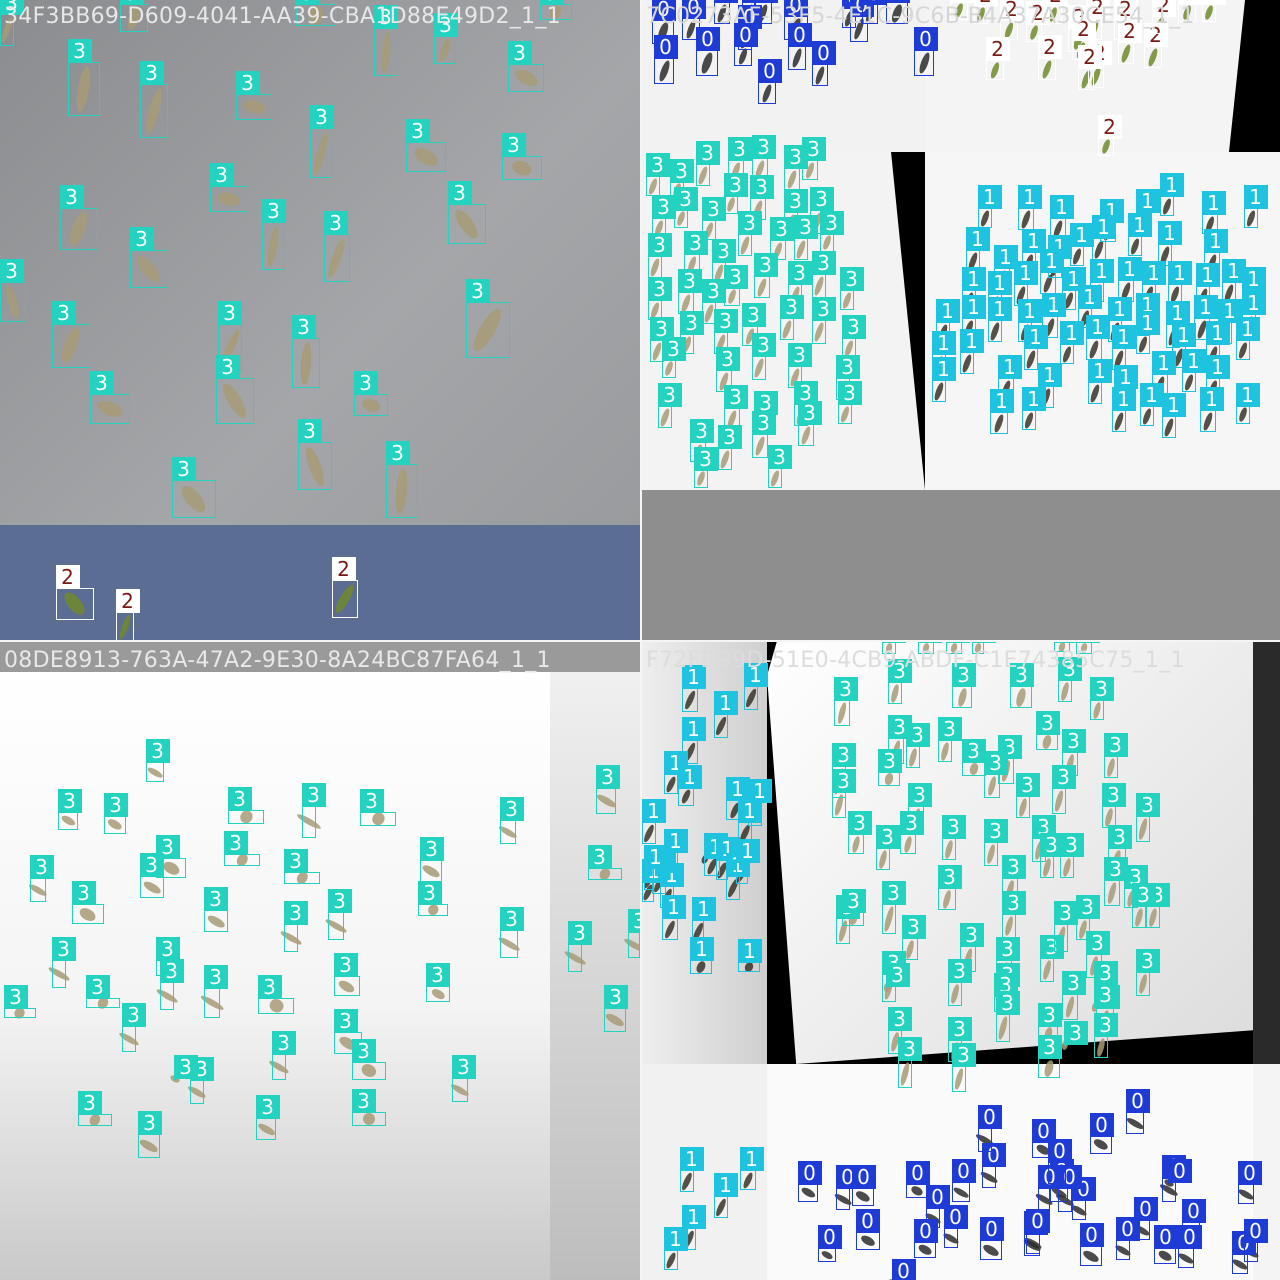 Image resolution: width=1280 pixels, height=1280 pixels. Describe the element at coordinates (320, 582) in the screenshot. I see `blue-background` at that location.